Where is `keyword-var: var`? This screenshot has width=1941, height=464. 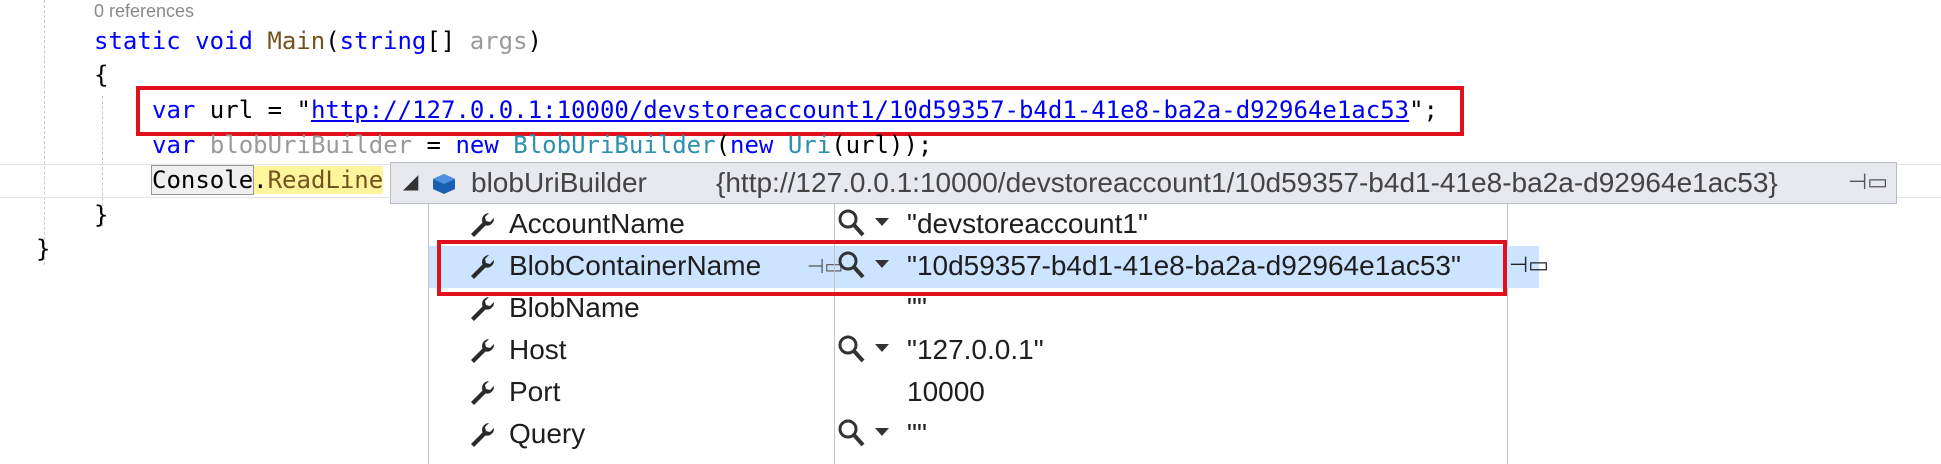 keyword-var: var is located at coordinates (174, 145).